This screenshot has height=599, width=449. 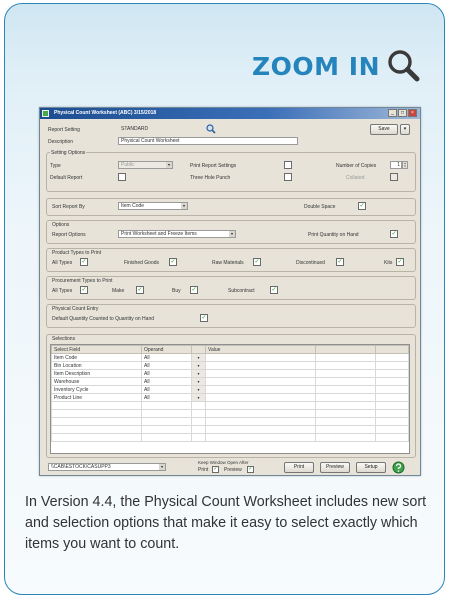 I want to click on options-title: Options, so click(x=61, y=225).